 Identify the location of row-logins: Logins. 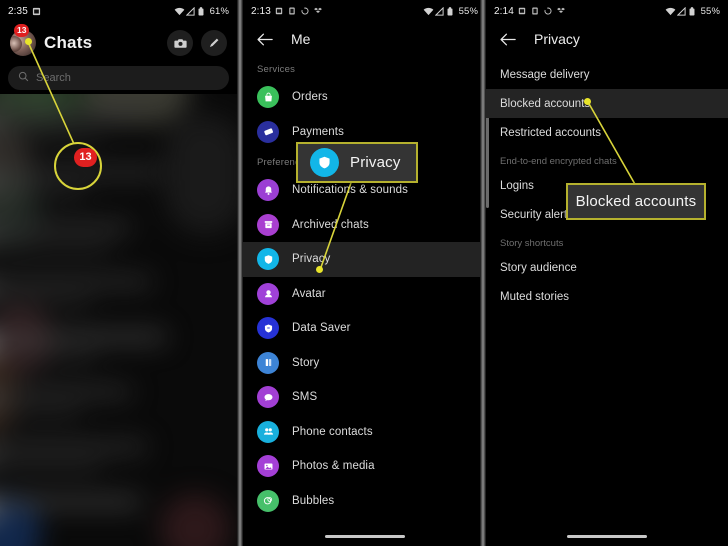
(607, 185).